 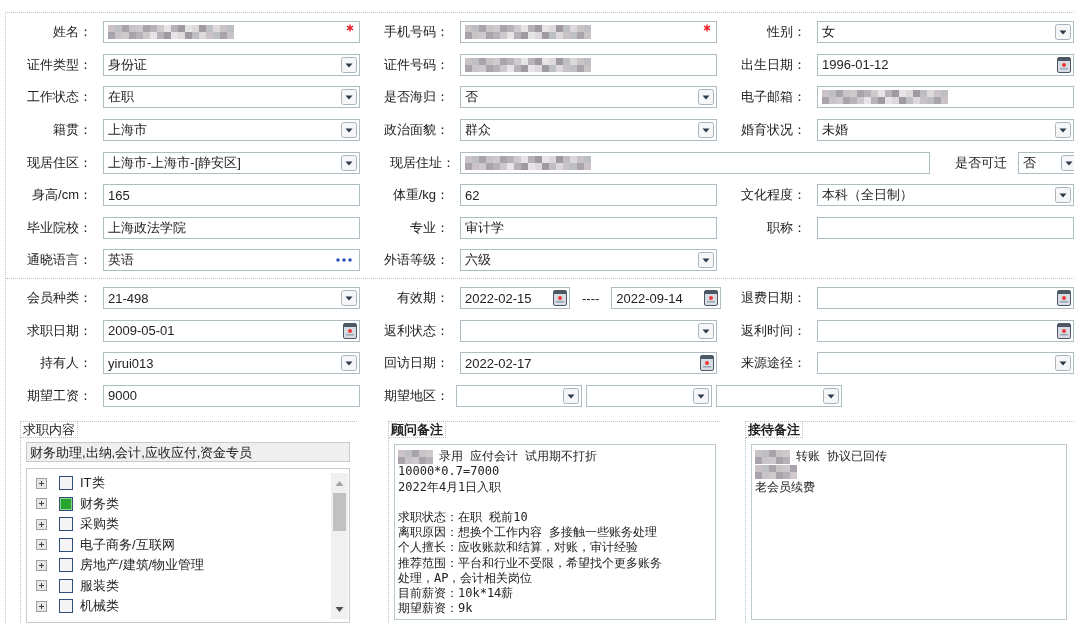 I want to click on field-label: 有效期：, so click(x=423, y=298).